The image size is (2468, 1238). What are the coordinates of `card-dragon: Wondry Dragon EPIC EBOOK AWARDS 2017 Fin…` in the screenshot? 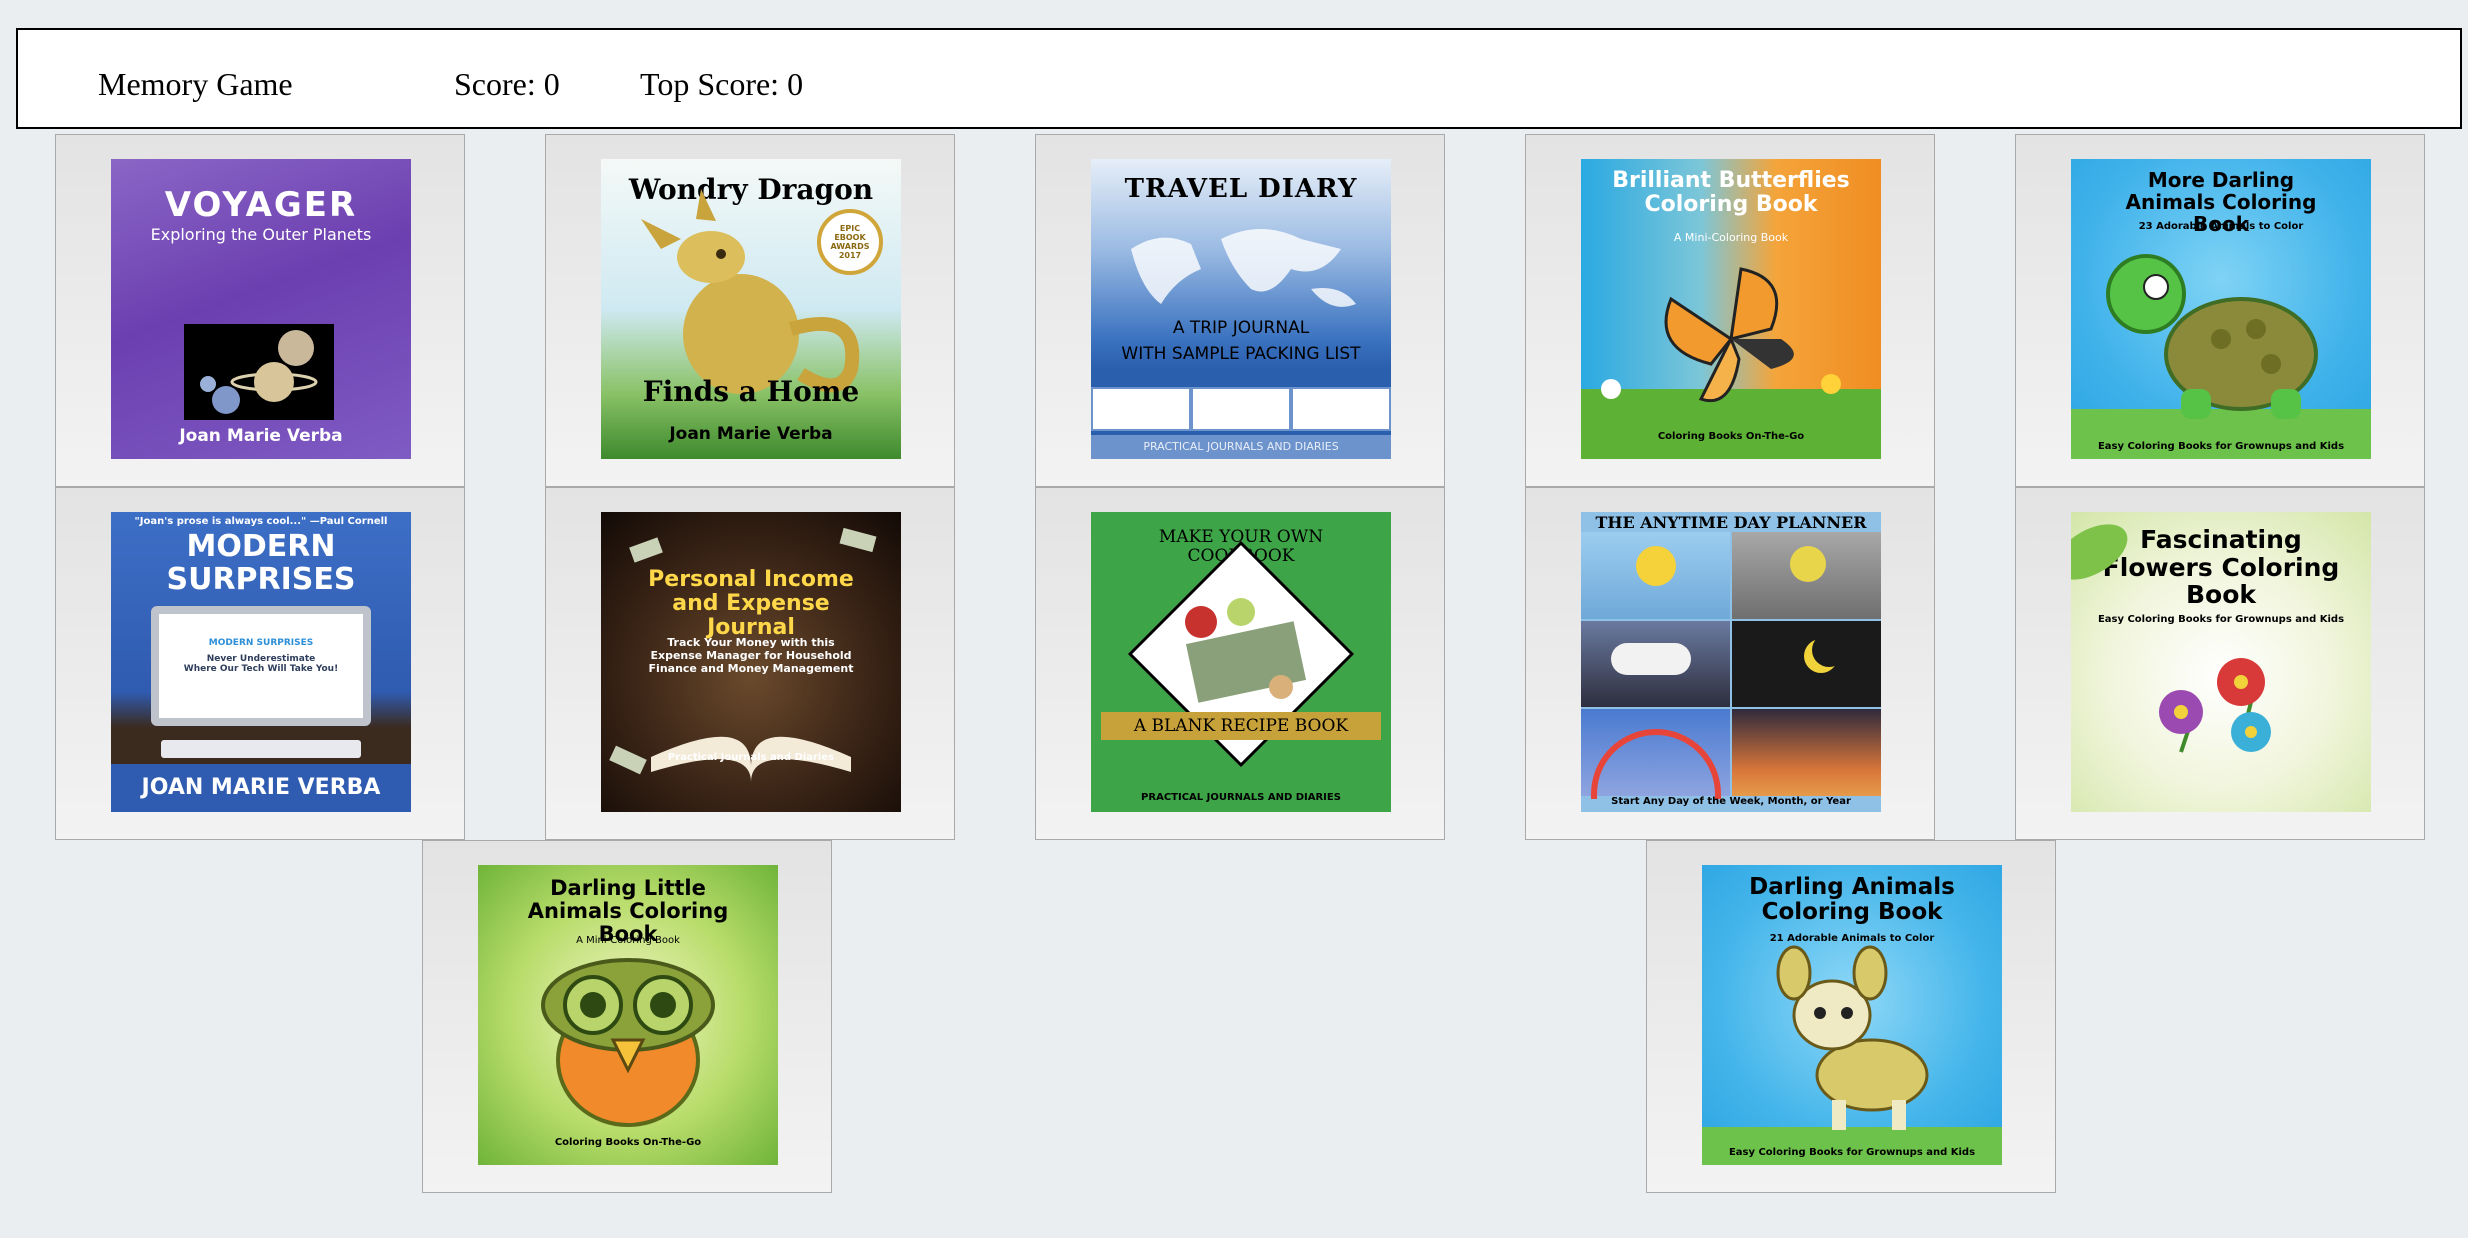 It's located at (750, 310).